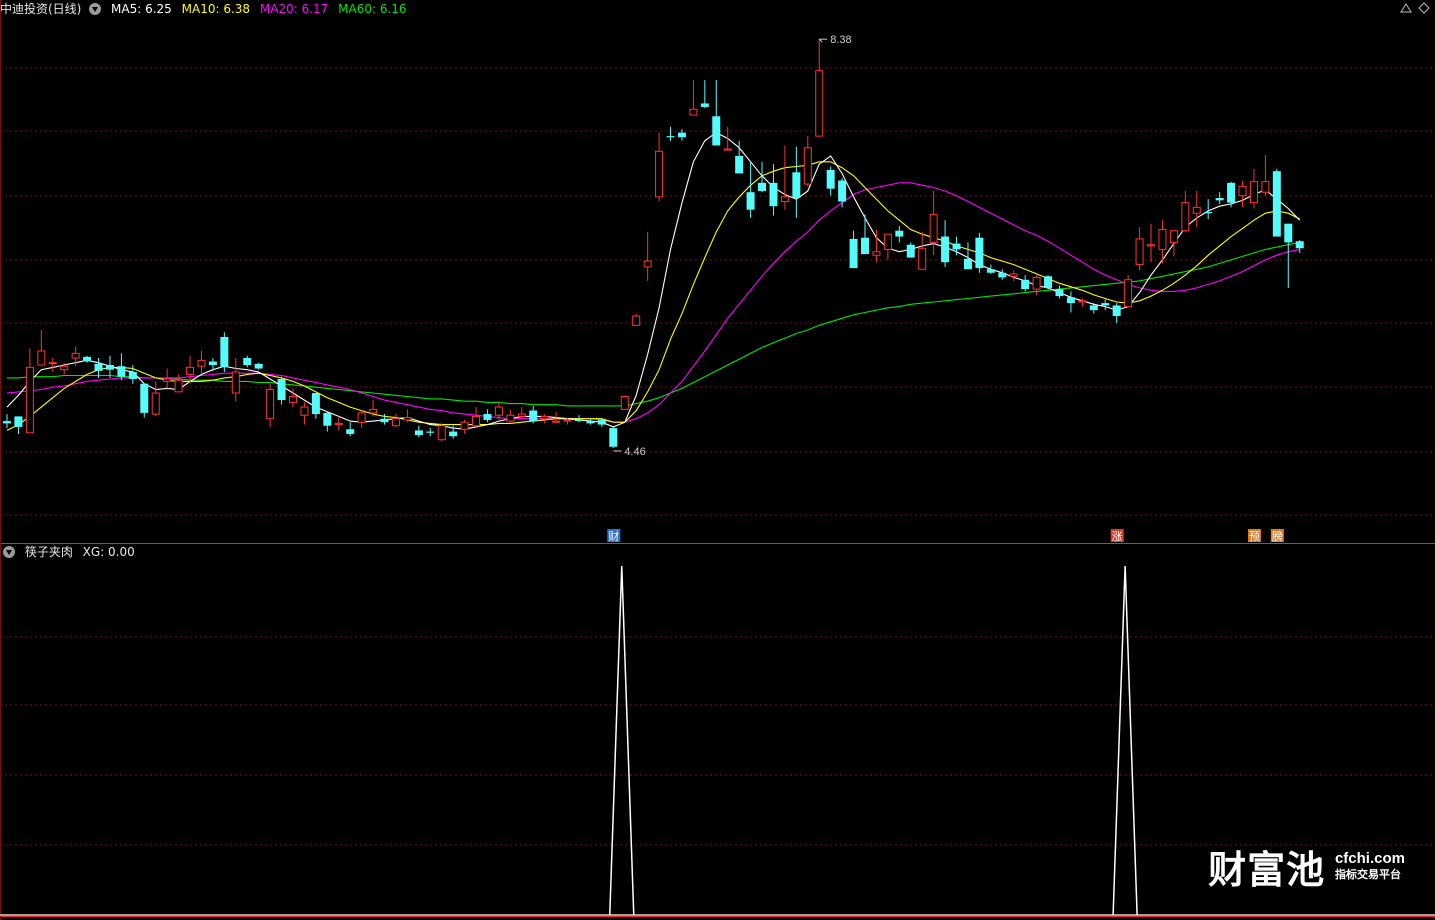  What do you see at coordinates (622, 740) in the screenshot?
I see `xg-signal-spike` at bounding box center [622, 740].